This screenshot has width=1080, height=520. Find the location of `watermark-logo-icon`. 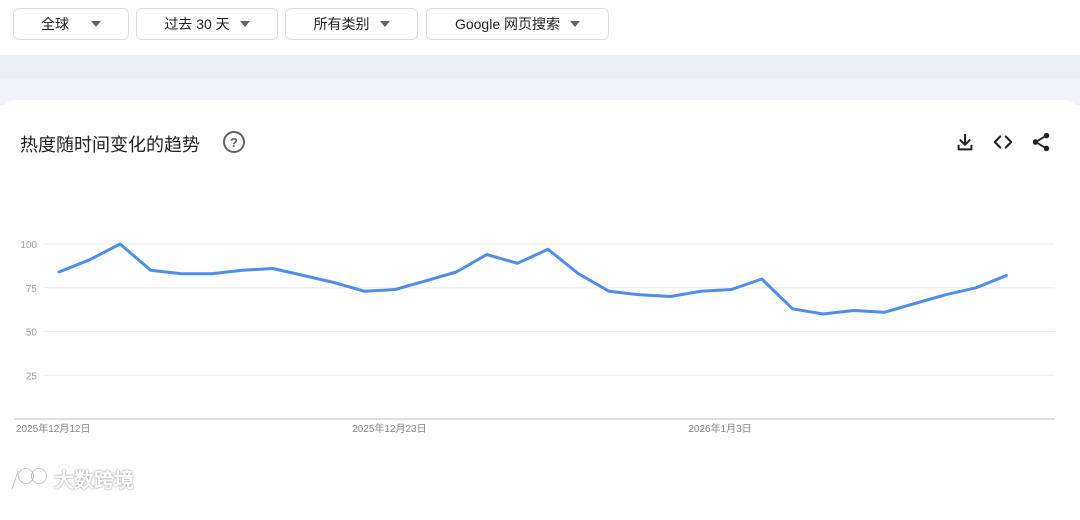

watermark-logo-icon is located at coordinates (28, 478).